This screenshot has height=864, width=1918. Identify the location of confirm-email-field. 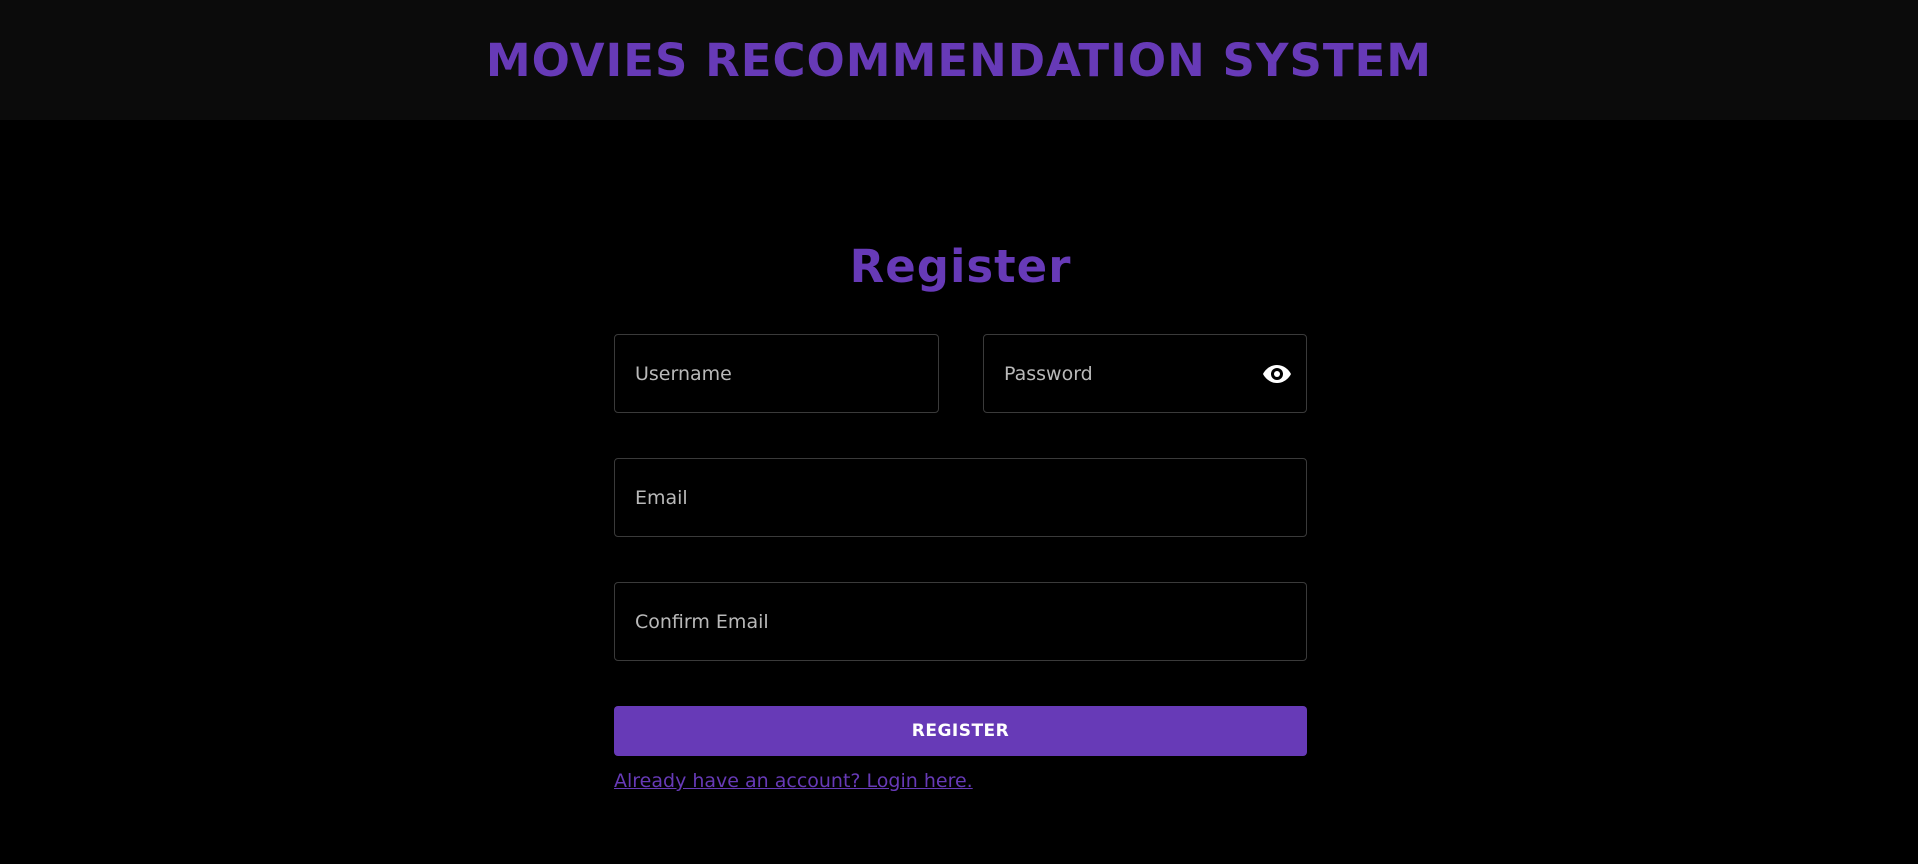
(960, 621).